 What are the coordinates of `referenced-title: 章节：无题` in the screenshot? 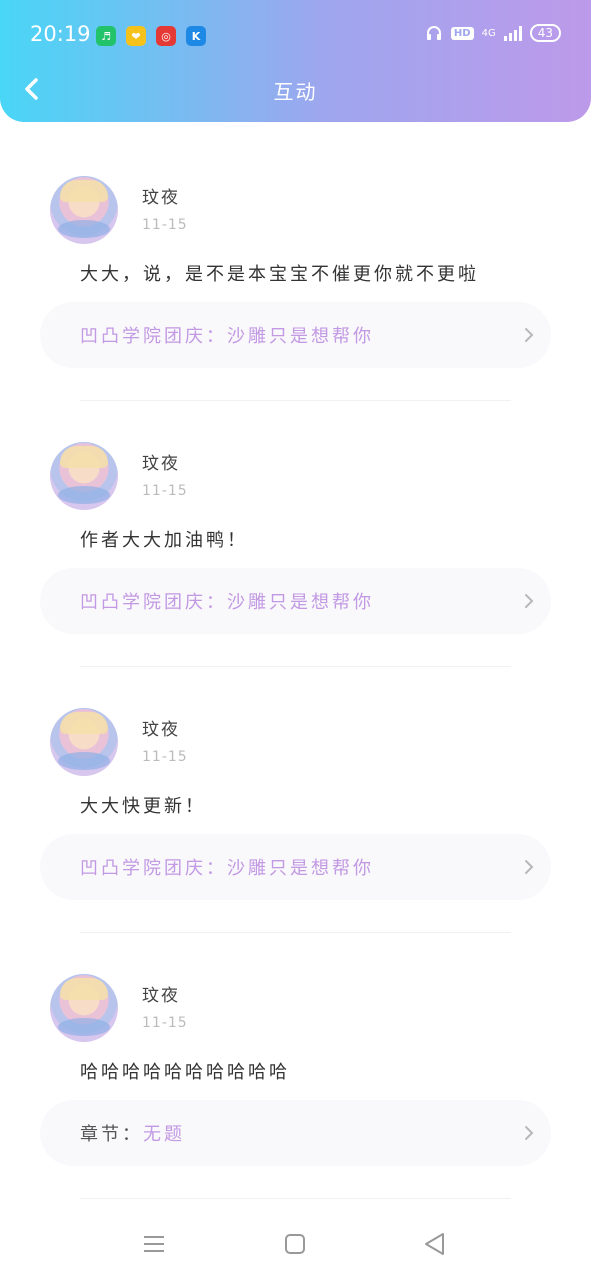 It's located at (132, 1133).